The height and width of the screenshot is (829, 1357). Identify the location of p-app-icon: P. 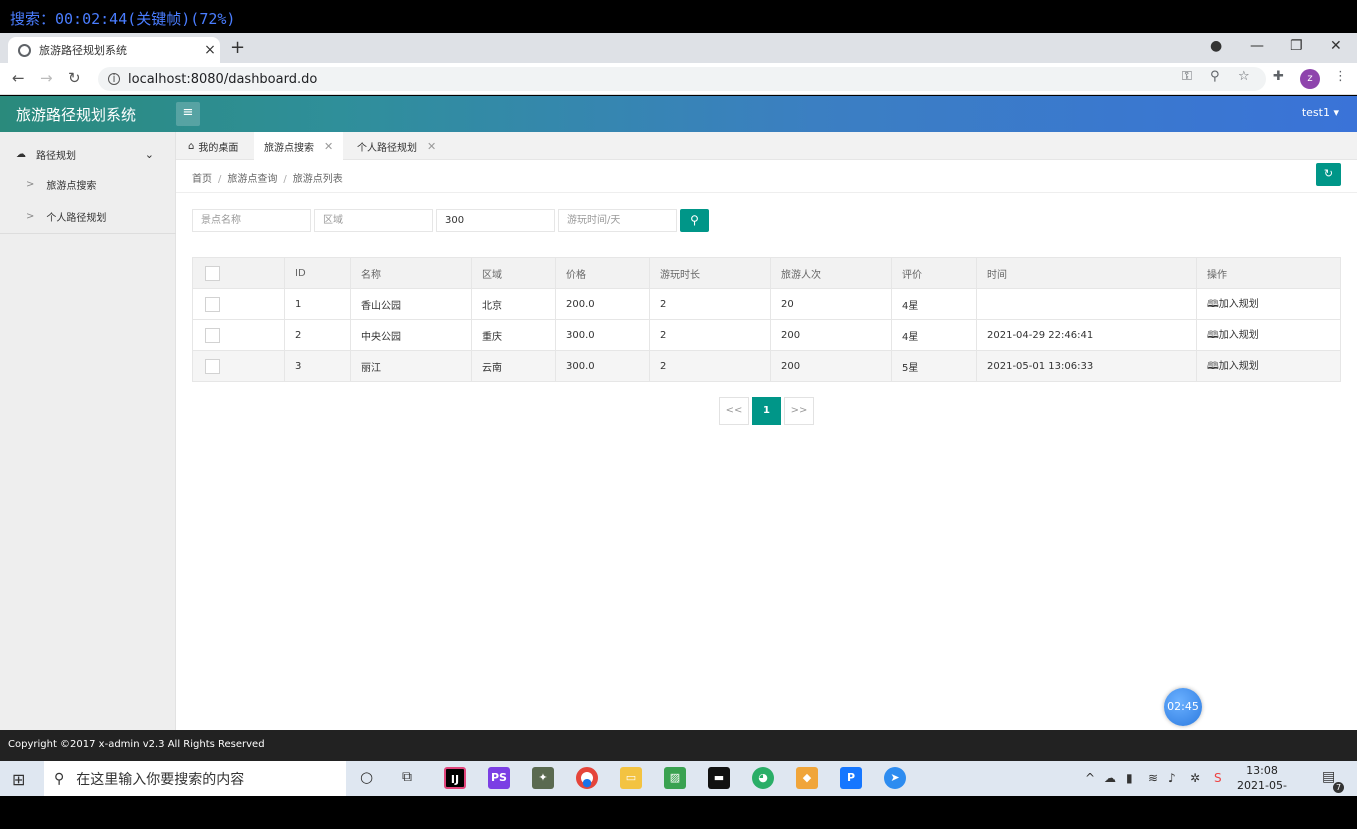
(851, 778).